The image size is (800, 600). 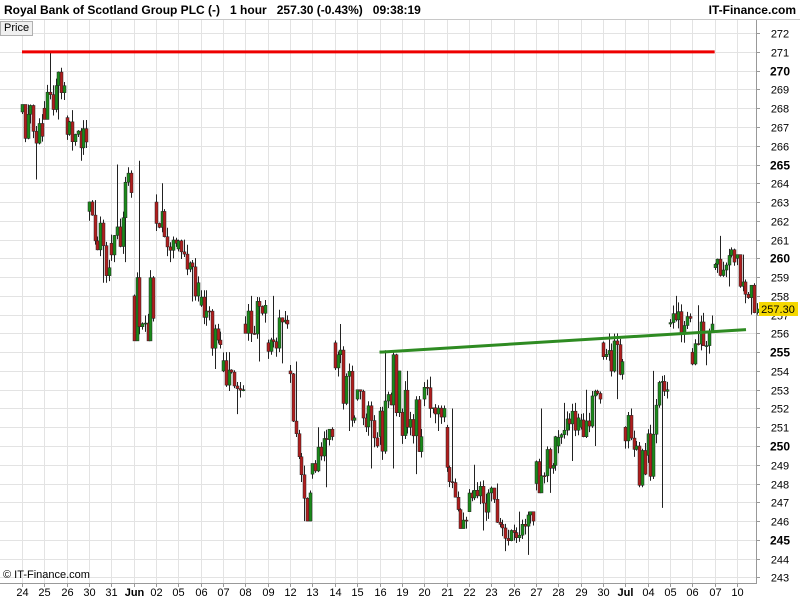 What do you see at coordinates (780, 429) in the screenshot?
I see `y-tick-label: 251` at bounding box center [780, 429].